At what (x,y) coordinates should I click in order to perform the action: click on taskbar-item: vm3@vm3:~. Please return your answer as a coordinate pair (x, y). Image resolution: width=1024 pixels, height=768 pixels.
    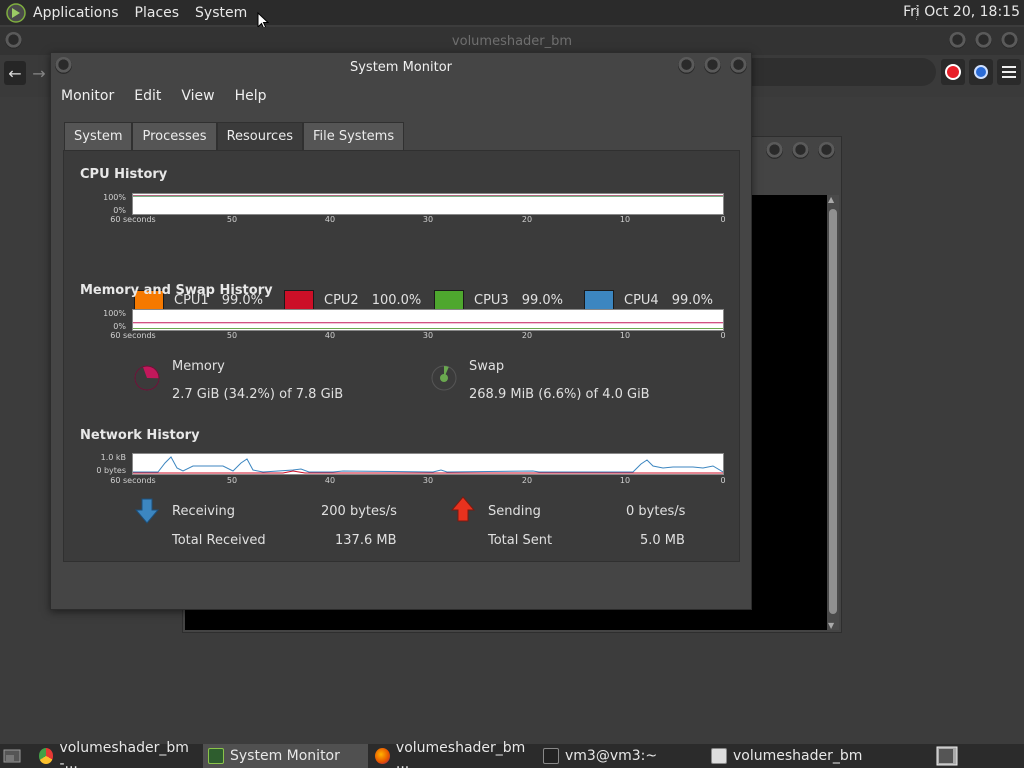
    Looking at the image, I should click on (622, 756).